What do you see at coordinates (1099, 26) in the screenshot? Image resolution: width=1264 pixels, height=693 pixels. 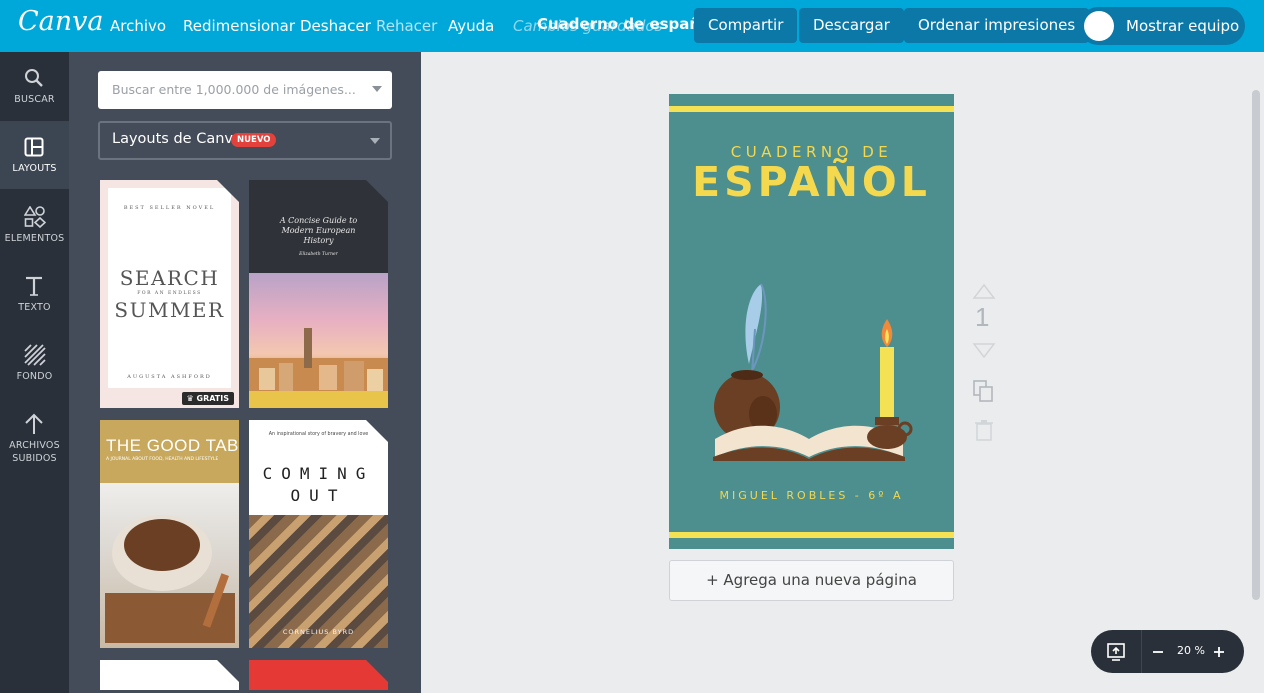 I see `avatar` at bounding box center [1099, 26].